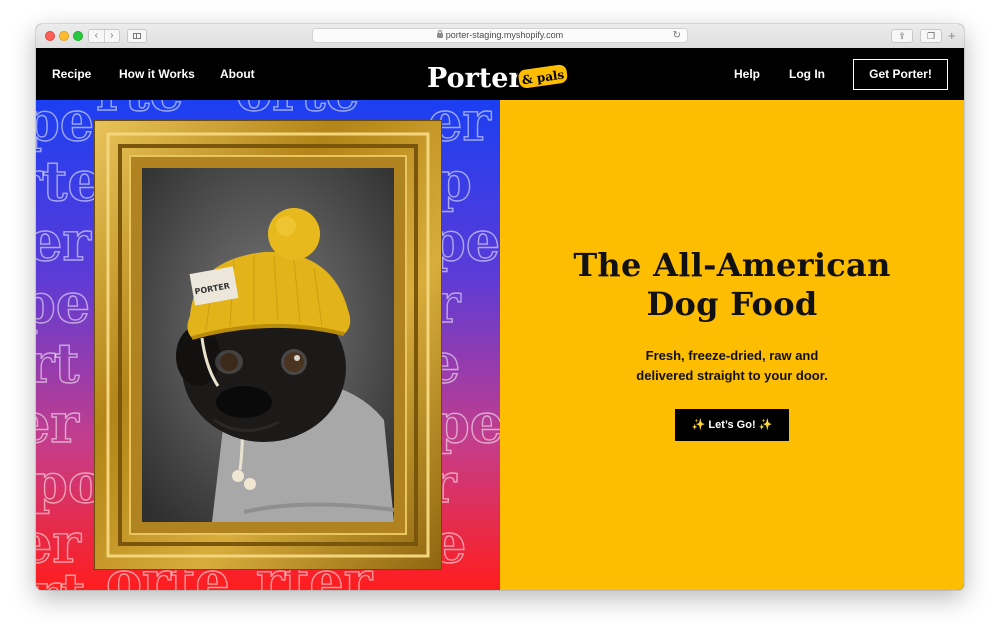 The width and height of the screenshot is (1000, 637). Describe the element at coordinates (504, 35) in the screenshot. I see `address-url: porter-staging.myshopify.com` at that location.